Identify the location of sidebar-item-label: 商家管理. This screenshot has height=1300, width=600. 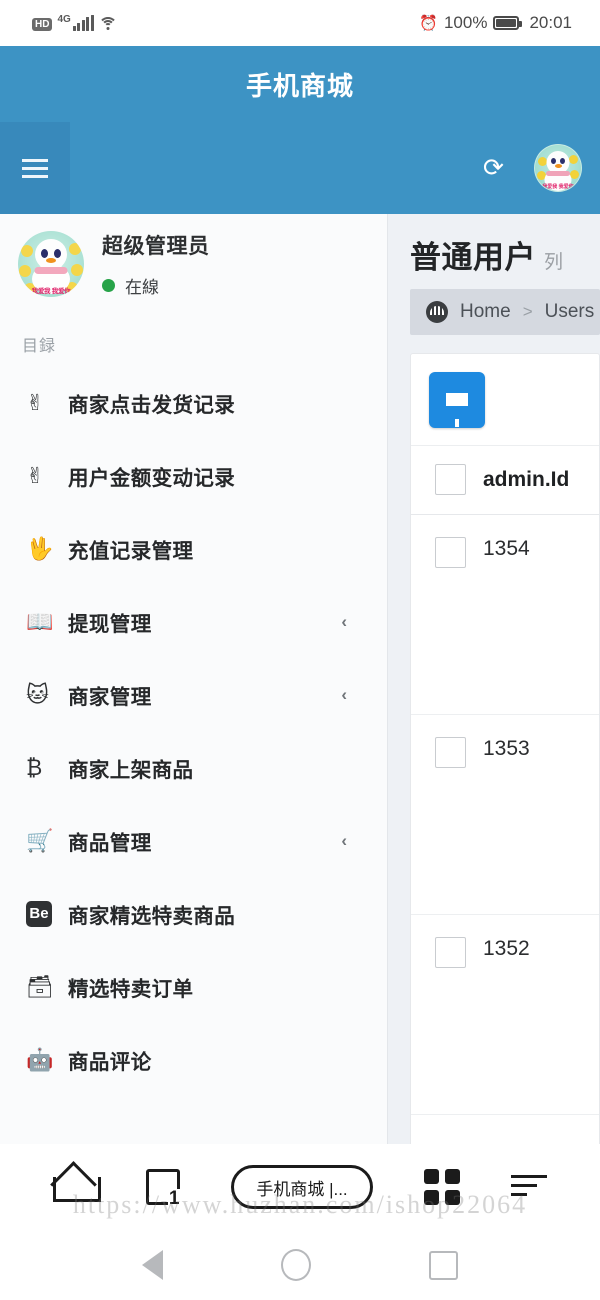
(110, 697).